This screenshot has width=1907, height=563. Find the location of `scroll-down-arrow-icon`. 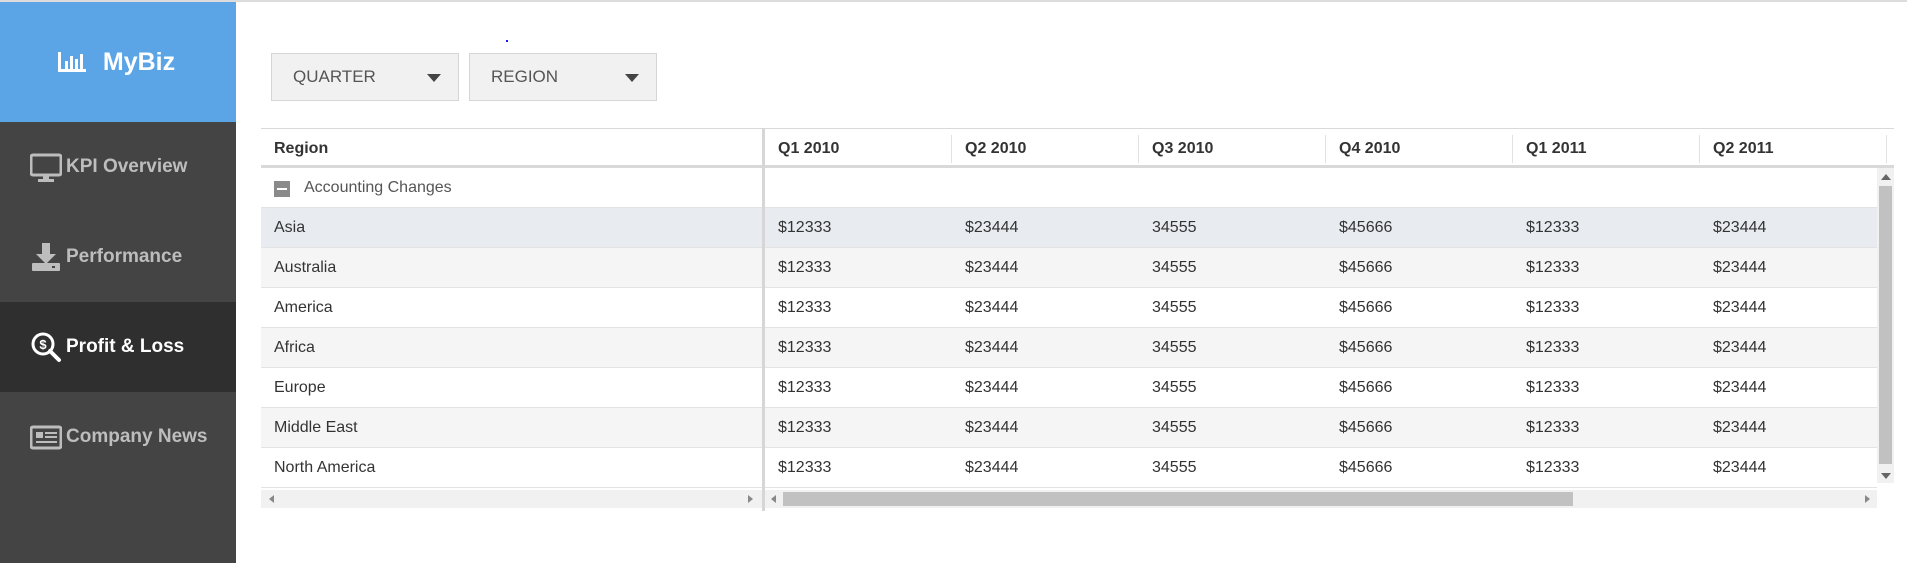

scroll-down-arrow-icon is located at coordinates (1886, 476).